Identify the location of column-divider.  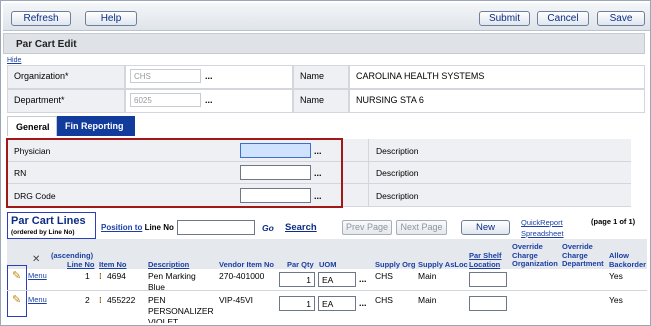
(368, 173).